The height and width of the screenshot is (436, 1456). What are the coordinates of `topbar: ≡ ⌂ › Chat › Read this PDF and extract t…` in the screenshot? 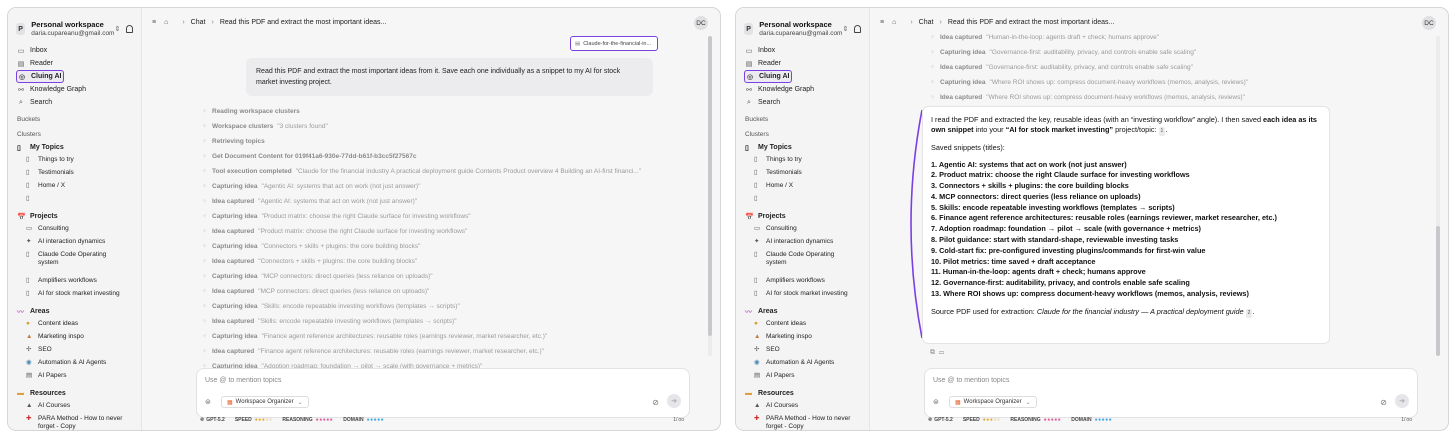 It's located at (431, 22).